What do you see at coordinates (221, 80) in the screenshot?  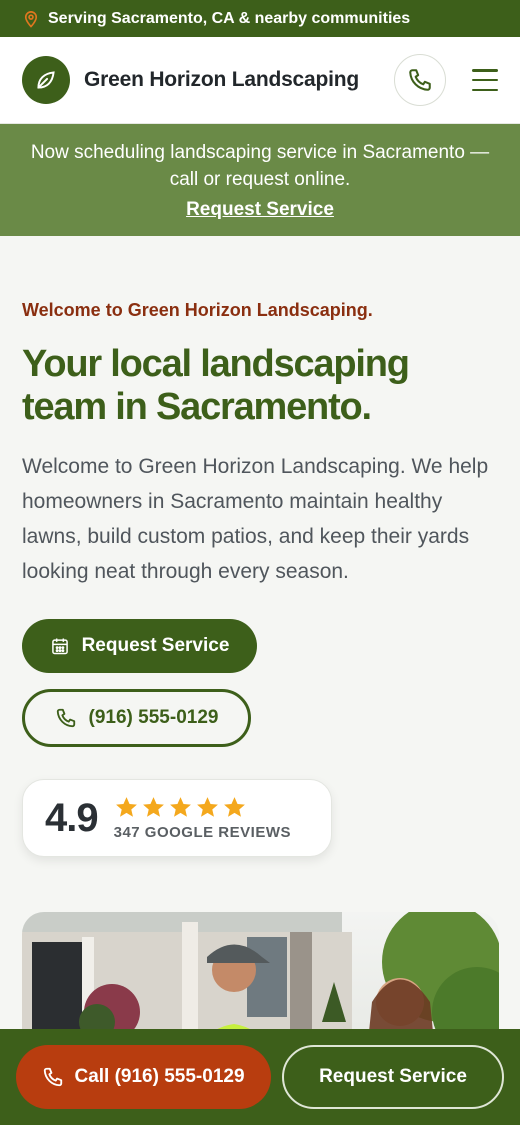 I see `brand-name: Green Horizon Landscaping` at bounding box center [221, 80].